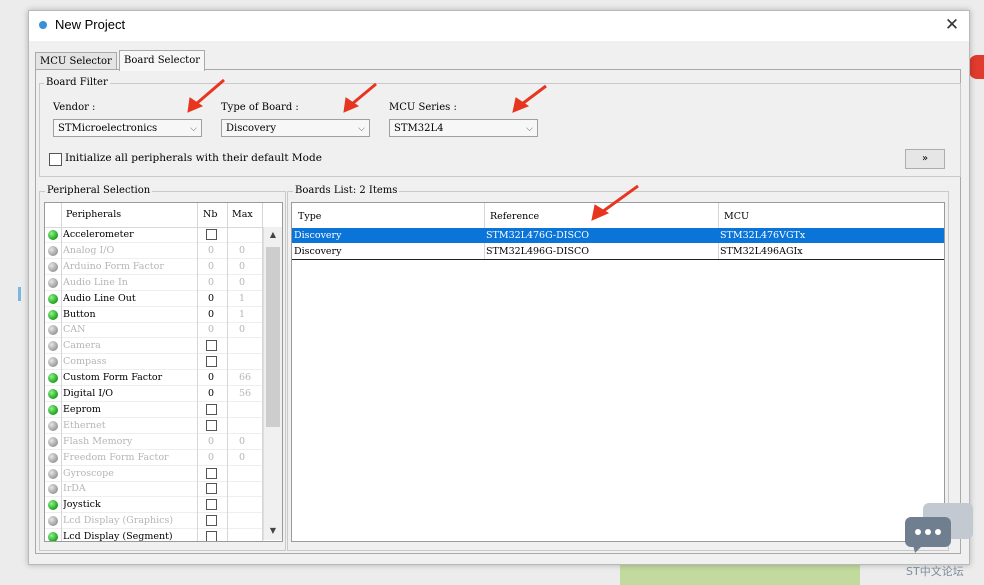 The image size is (984, 585). Describe the element at coordinates (154, 458) in the screenshot. I see `table-row: Freedom Form Factor 0 0` at that location.